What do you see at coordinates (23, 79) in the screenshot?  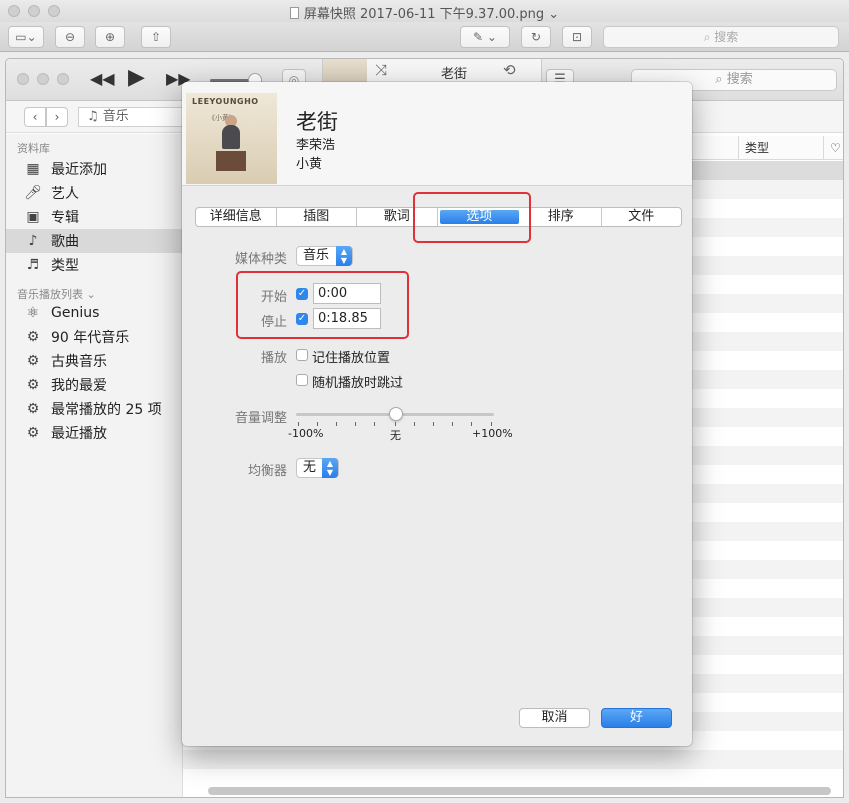 I see `itunes-close-button` at bounding box center [23, 79].